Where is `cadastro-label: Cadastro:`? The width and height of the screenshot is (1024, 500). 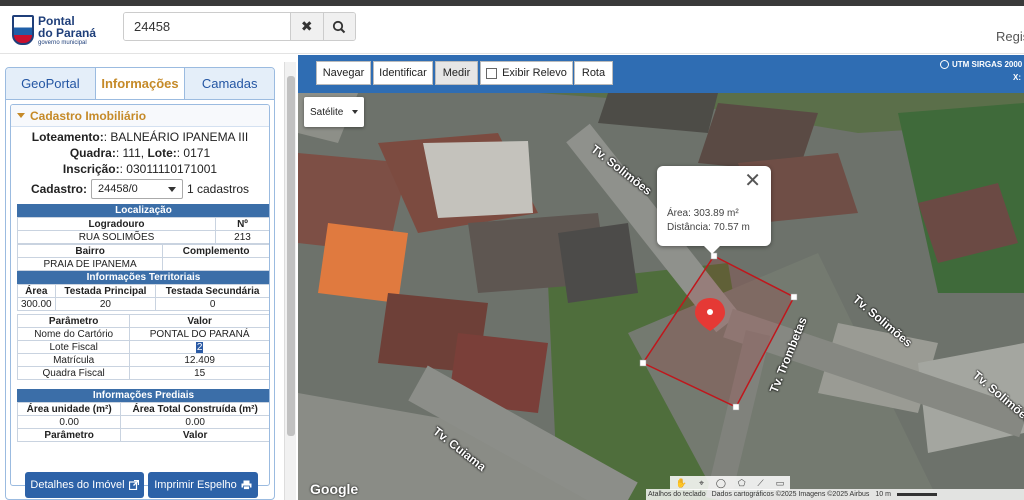
cadastro-label: Cadastro: is located at coordinates (58, 189).